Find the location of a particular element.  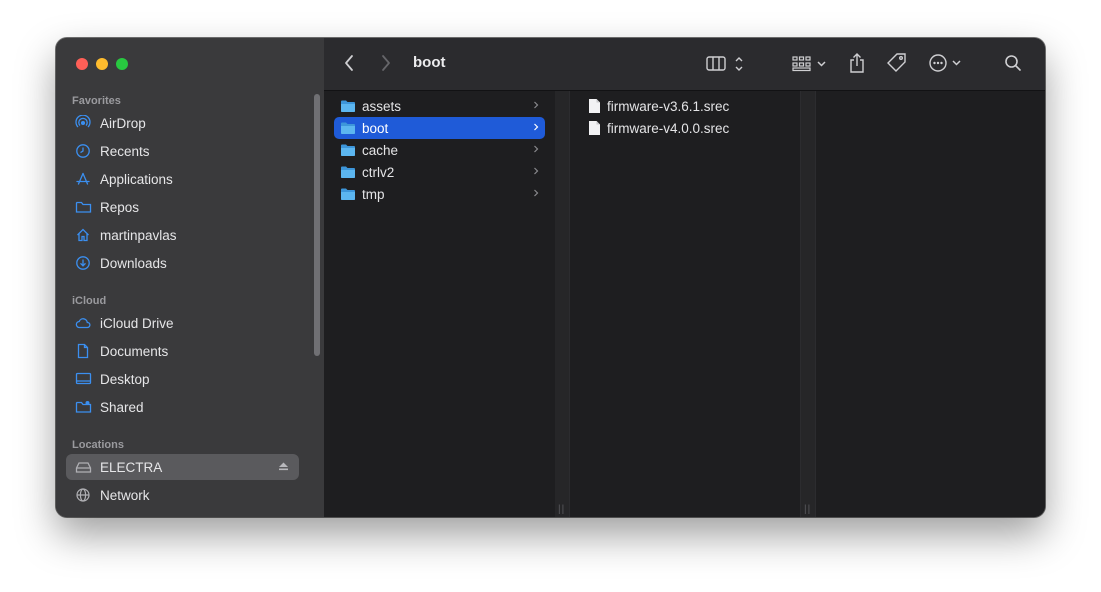

clock-icon is located at coordinates (83, 151).